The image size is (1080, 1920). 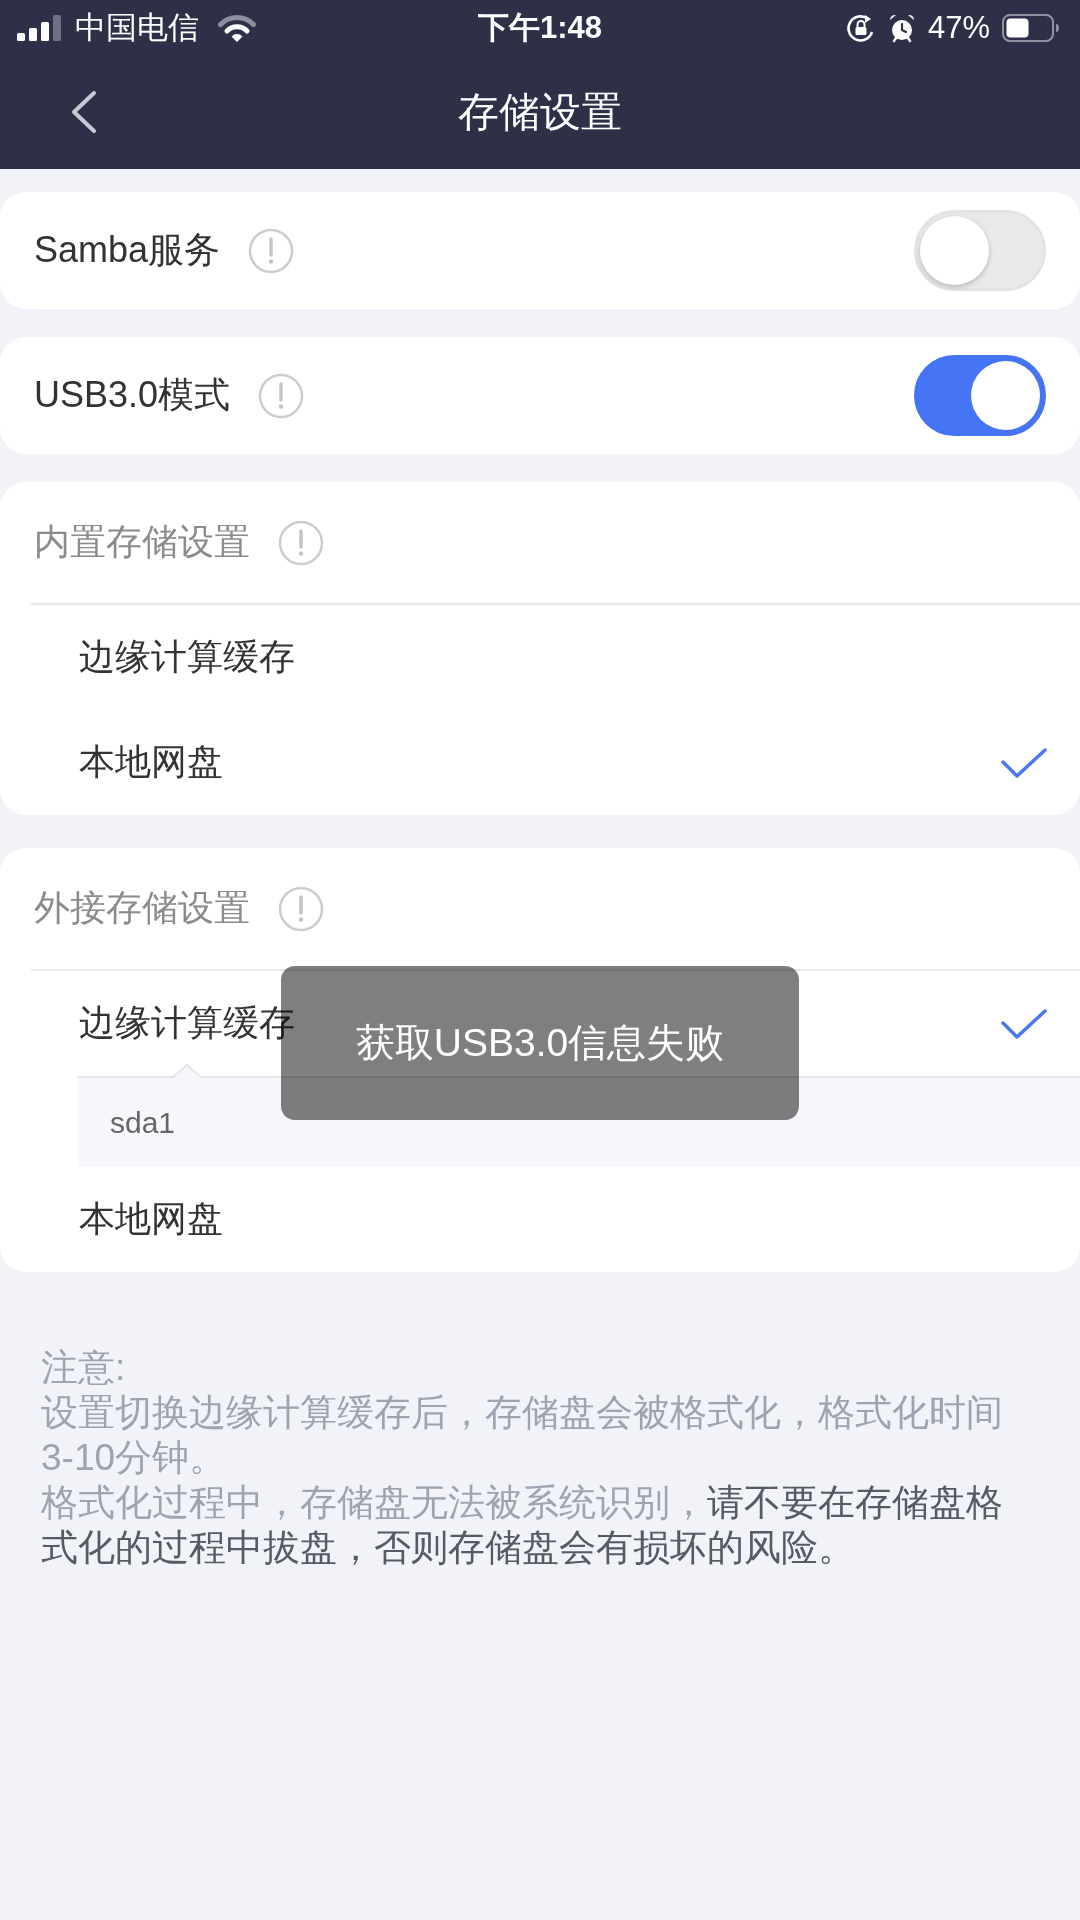 I want to click on note-text: 格式化过程中，存储盘无法被系统识别，请不要在存储盘格式化的过程中拔盘，否则存储盘会有损坏的风险。, so click(x=522, y=1525).